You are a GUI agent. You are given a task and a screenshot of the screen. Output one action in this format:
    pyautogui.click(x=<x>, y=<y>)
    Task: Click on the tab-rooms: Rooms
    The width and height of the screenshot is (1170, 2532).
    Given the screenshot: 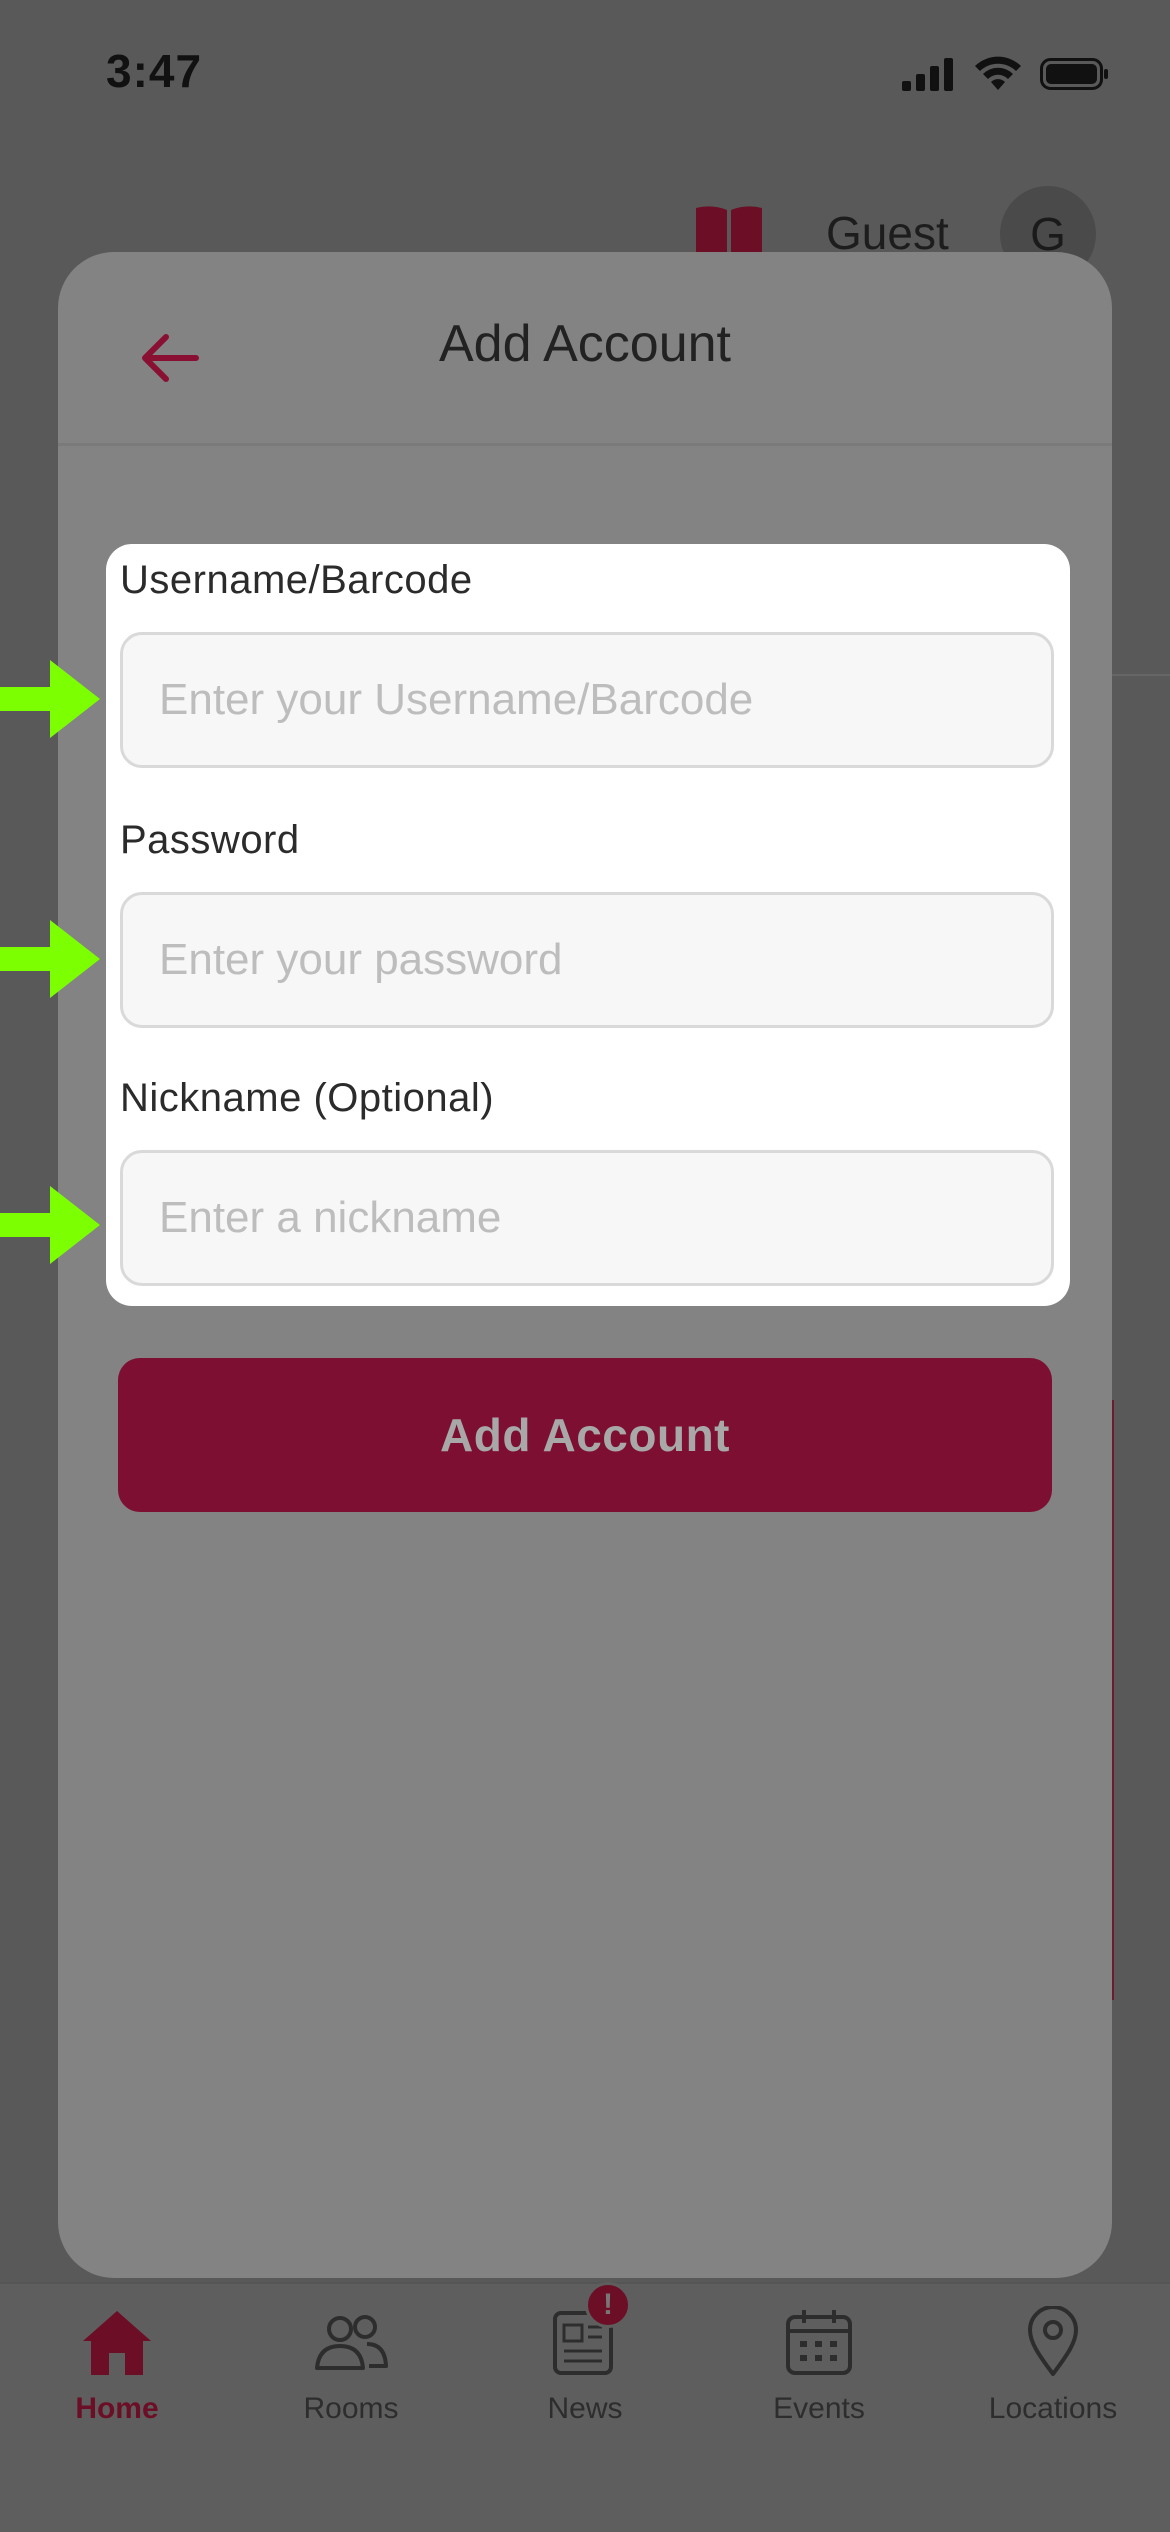 What is the action you would take?
    pyautogui.click(x=351, y=2417)
    